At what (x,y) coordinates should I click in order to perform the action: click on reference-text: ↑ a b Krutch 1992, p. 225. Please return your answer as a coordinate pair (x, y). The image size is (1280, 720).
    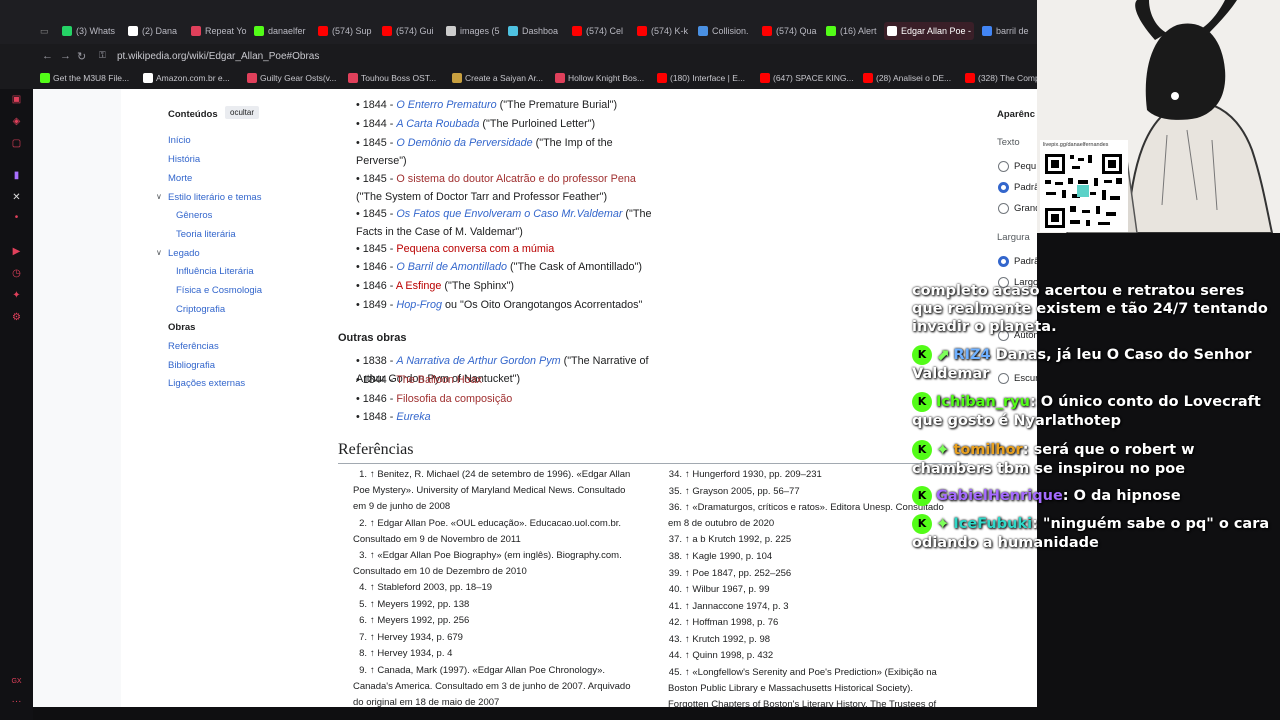
    Looking at the image, I should click on (738, 539).